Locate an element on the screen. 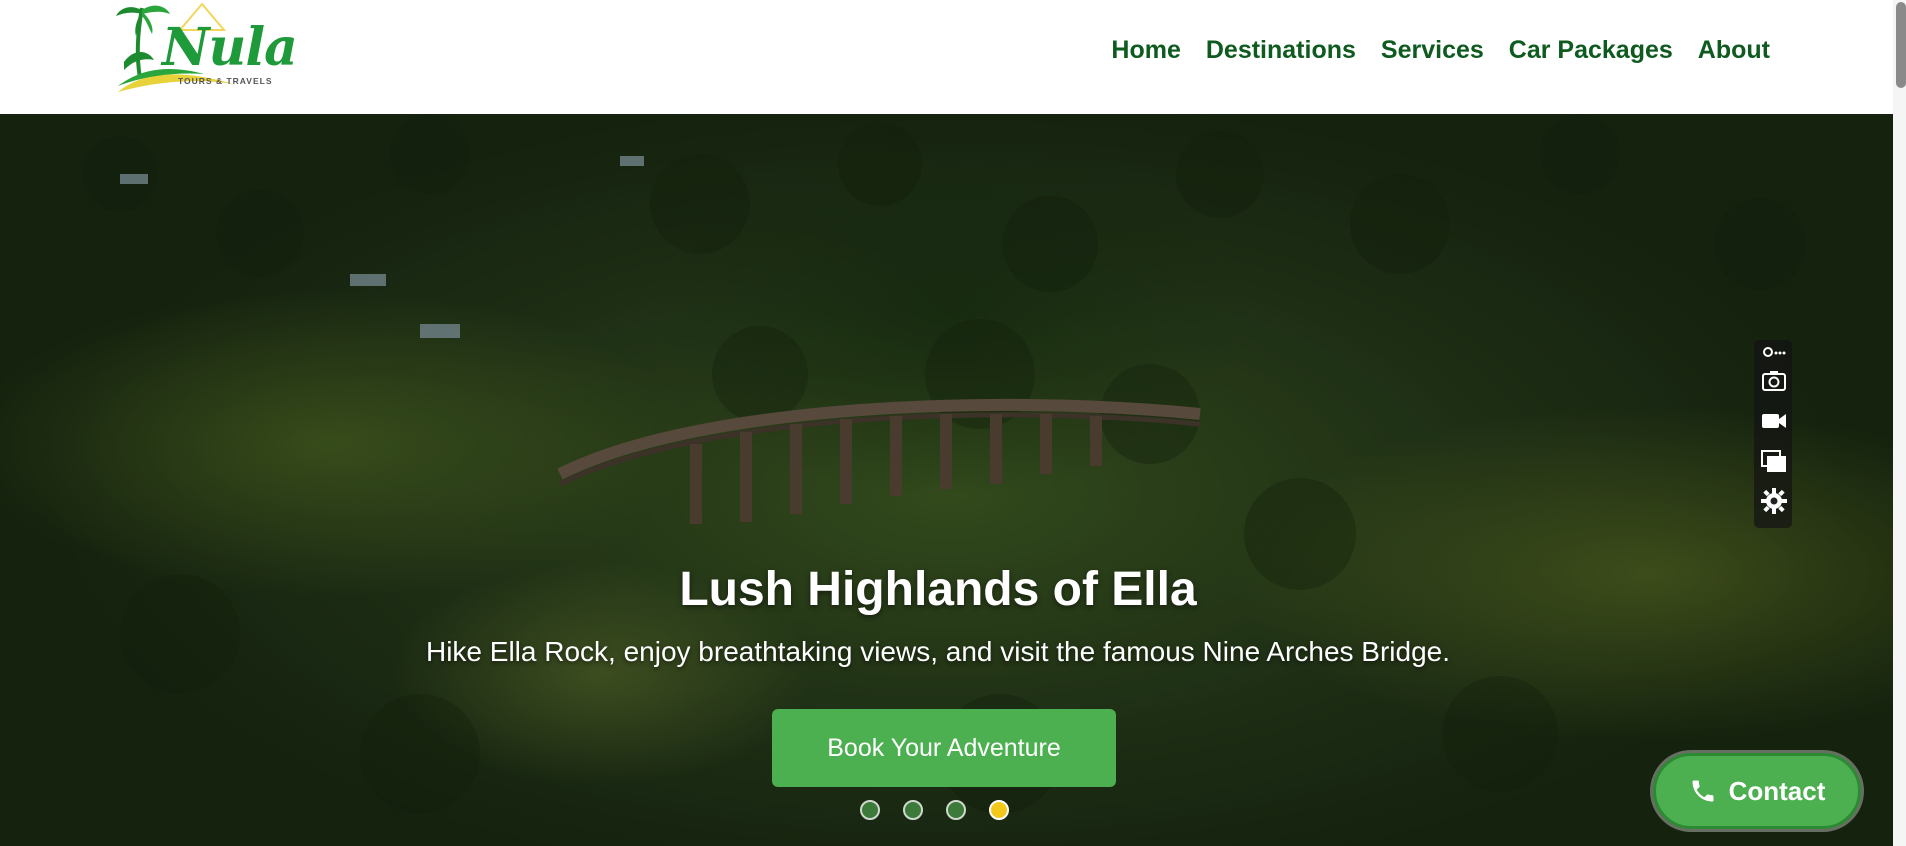  copy-window-icon is located at coordinates (1774, 461).